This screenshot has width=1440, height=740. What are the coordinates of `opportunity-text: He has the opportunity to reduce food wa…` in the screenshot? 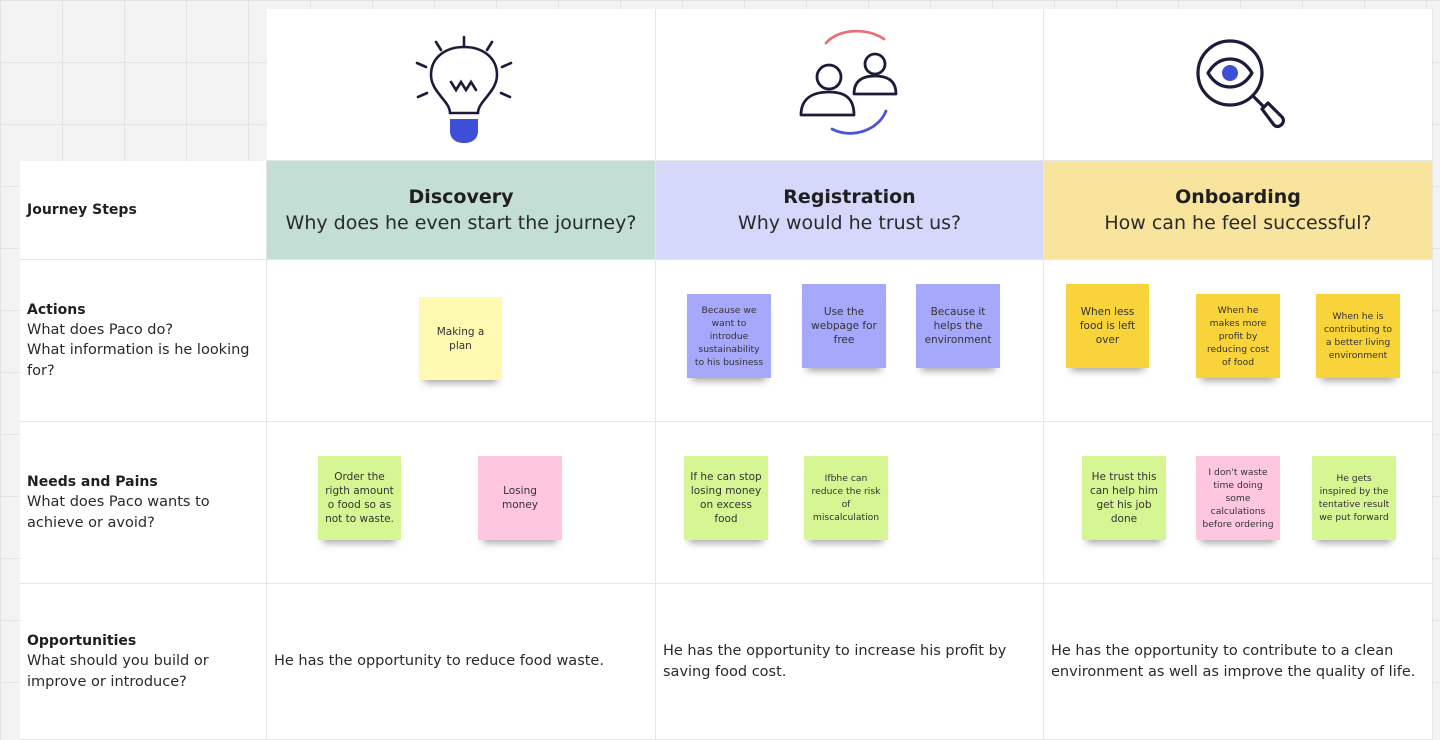 It's located at (439, 661).